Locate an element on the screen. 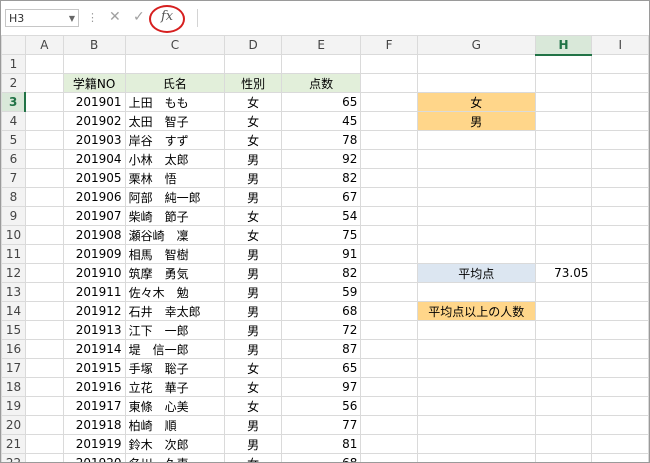 The image size is (650, 463). cell-i16 is located at coordinates (620, 349).